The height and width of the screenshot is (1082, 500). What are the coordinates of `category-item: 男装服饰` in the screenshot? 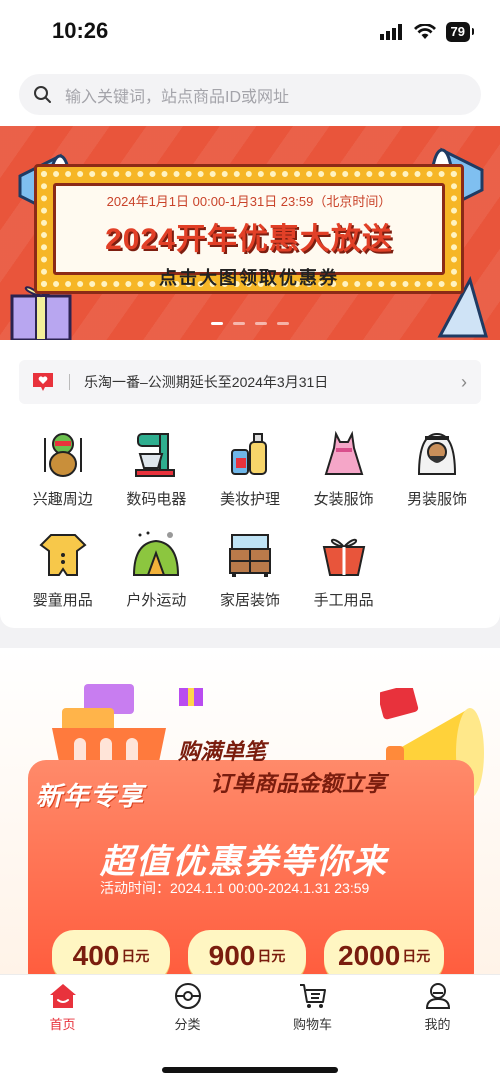 It's located at (437, 468).